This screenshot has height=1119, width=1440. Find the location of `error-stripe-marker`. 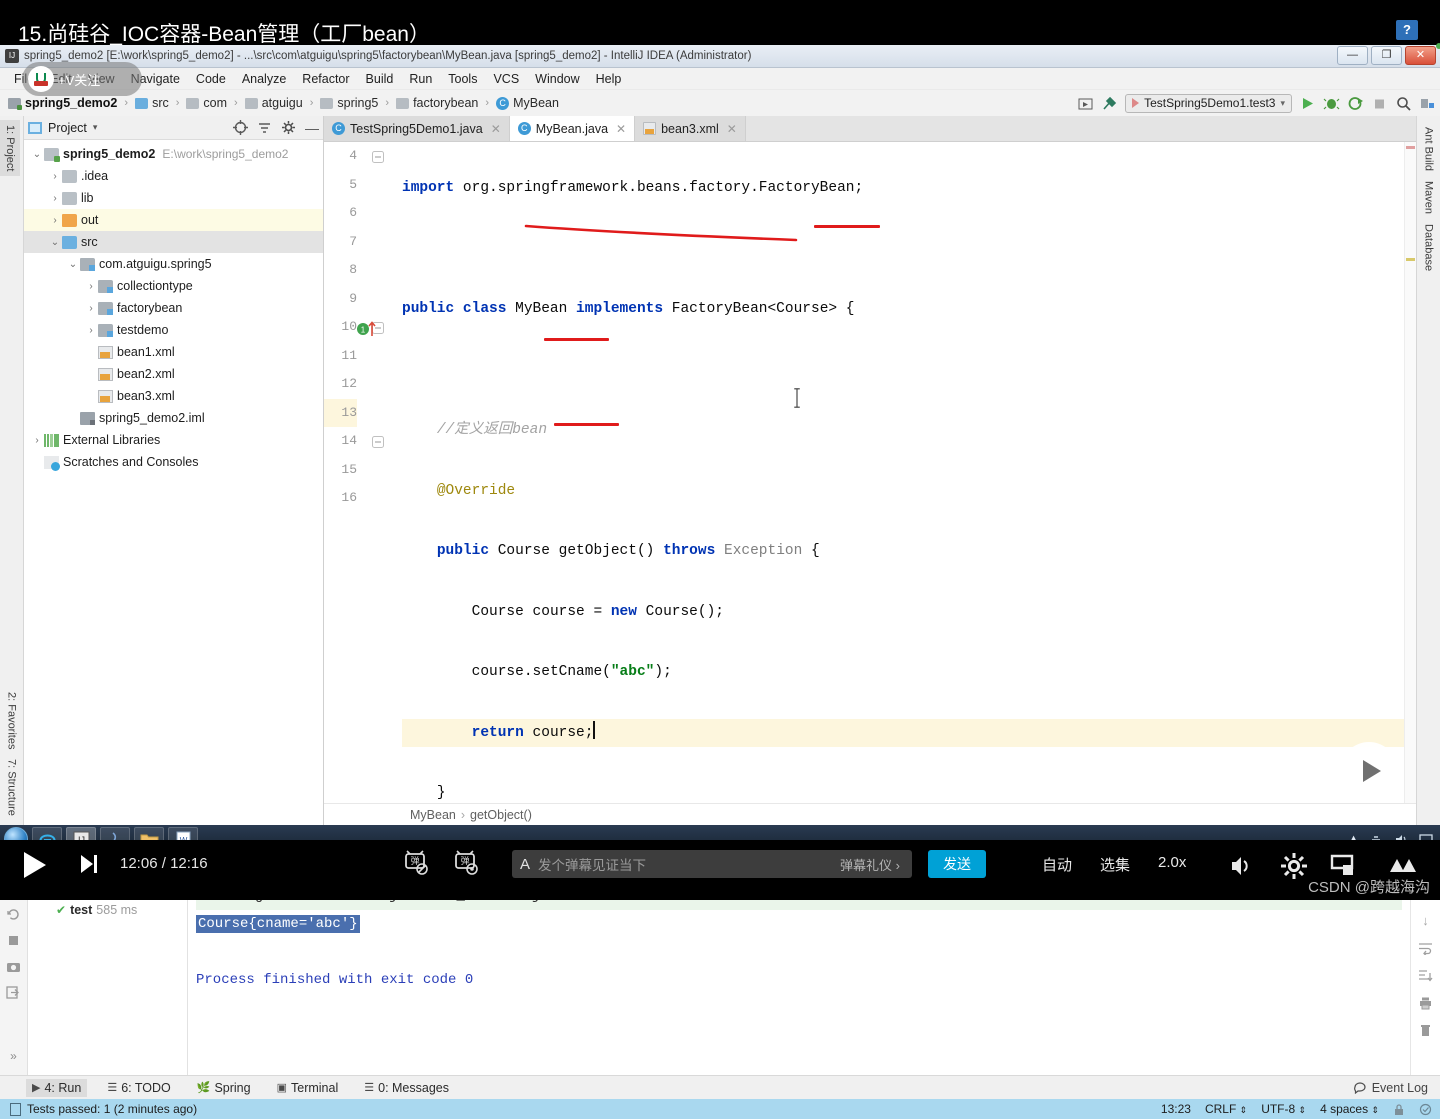

error-stripe-marker is located at coordinates (1410, 147).